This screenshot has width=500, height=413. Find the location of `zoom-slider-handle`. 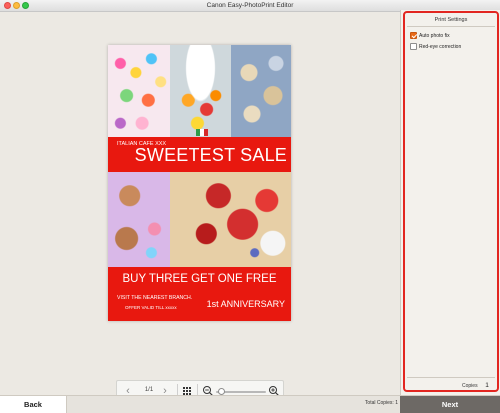

zoom-slider-handle is located at coordinates (221, 391).